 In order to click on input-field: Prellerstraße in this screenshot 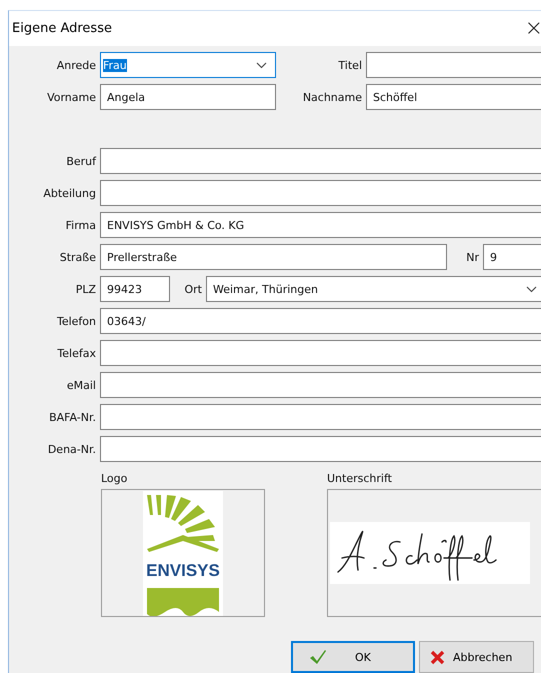, I will do `click(273, 257)`.